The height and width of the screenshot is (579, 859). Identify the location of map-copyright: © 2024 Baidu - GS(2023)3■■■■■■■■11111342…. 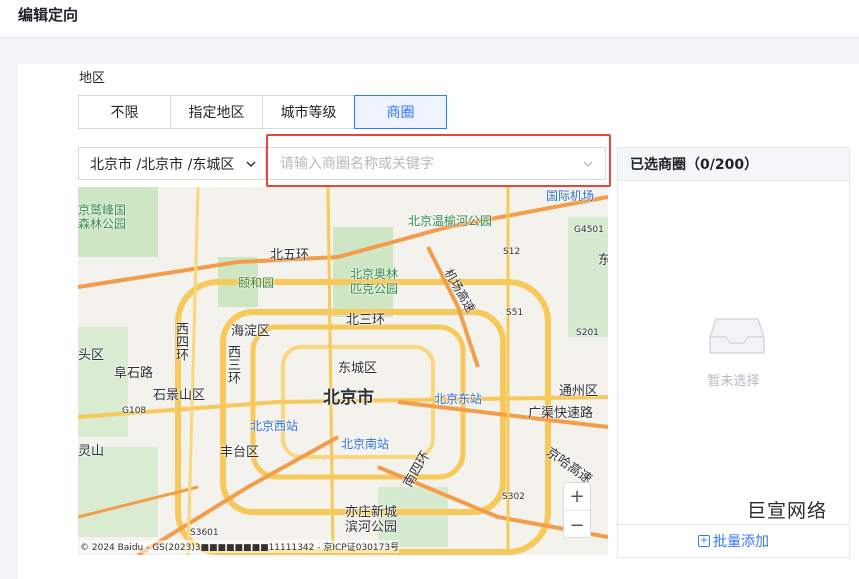
(240, 546).